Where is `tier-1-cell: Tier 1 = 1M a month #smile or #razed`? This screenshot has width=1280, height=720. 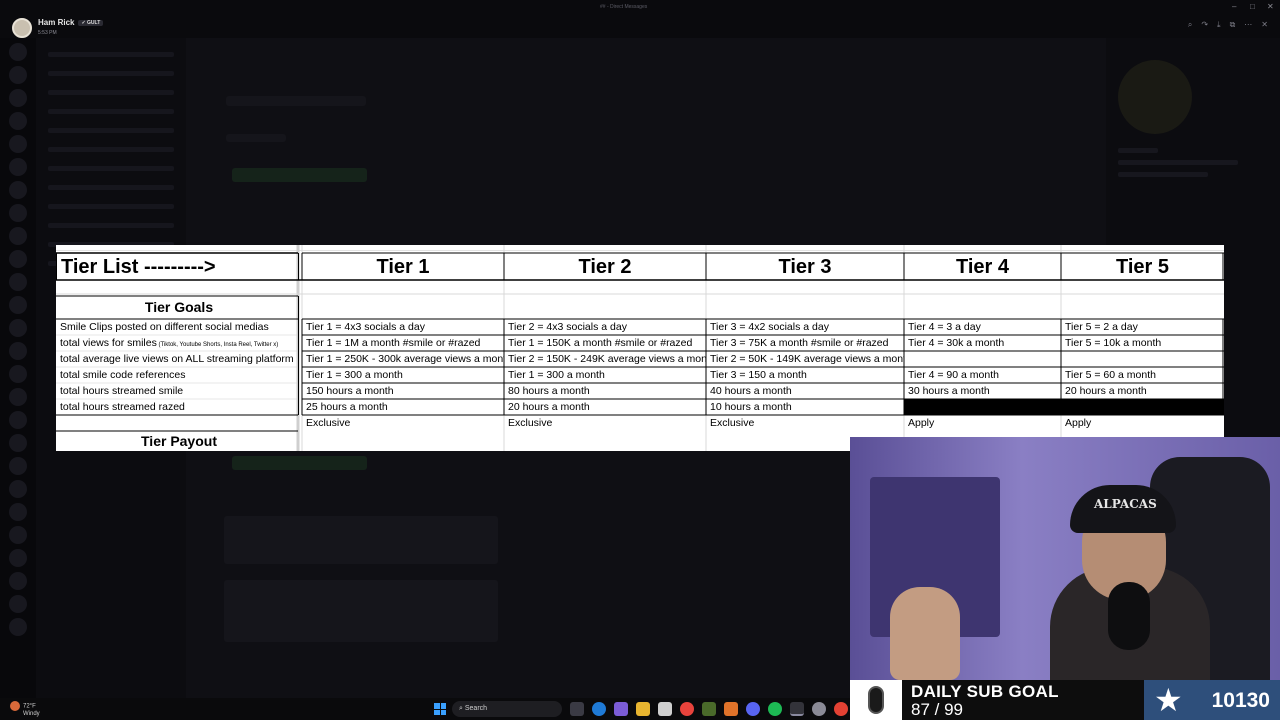 tier-1-cell: Tier 1 = 1M a month #smile or #razed is located at coordinates (403, 343).